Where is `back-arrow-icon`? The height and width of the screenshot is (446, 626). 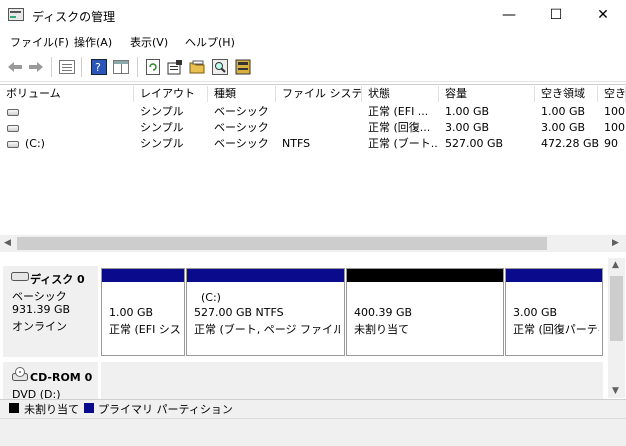 back-arrow-icon is located at coordinates (15, 67).